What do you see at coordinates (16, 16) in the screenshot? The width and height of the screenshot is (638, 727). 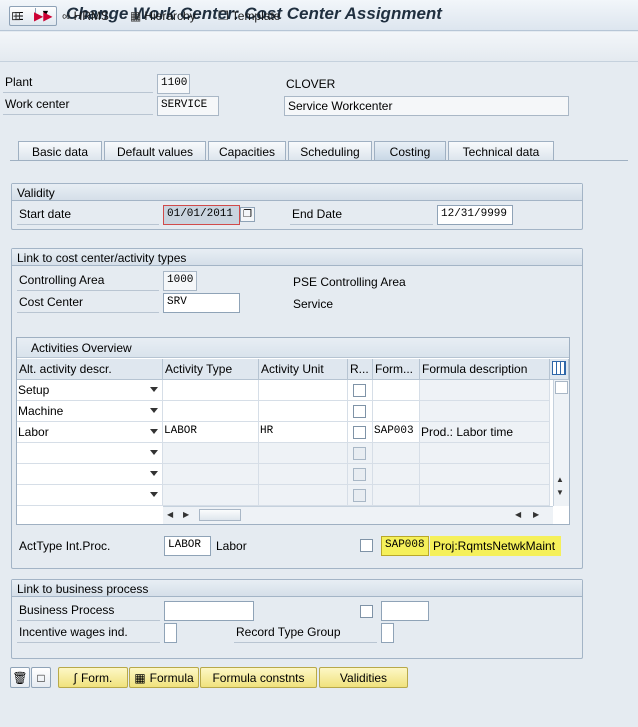 I see `other-object-button: ⊞` at bounding box center [16, 16].